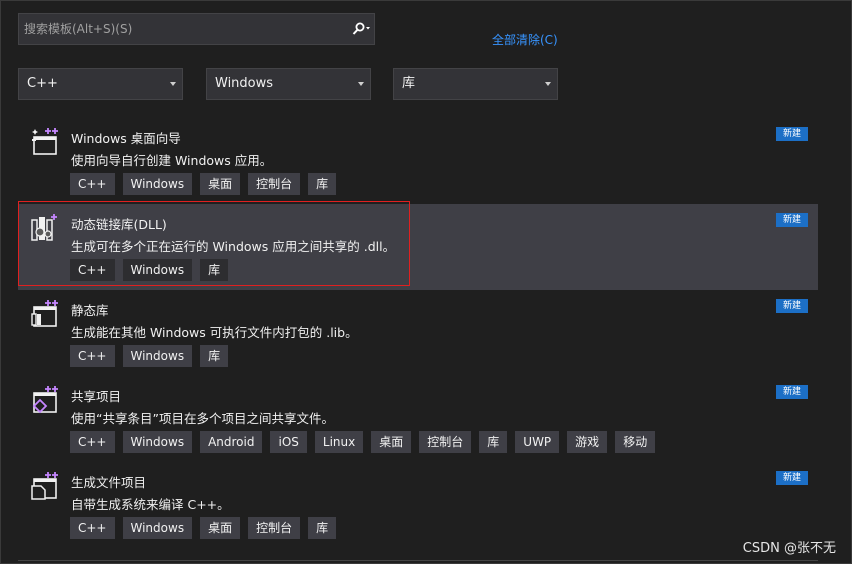  Describe the element at coordinates (537, 442) in the screenshot. I see `tag: UWP` at that location.